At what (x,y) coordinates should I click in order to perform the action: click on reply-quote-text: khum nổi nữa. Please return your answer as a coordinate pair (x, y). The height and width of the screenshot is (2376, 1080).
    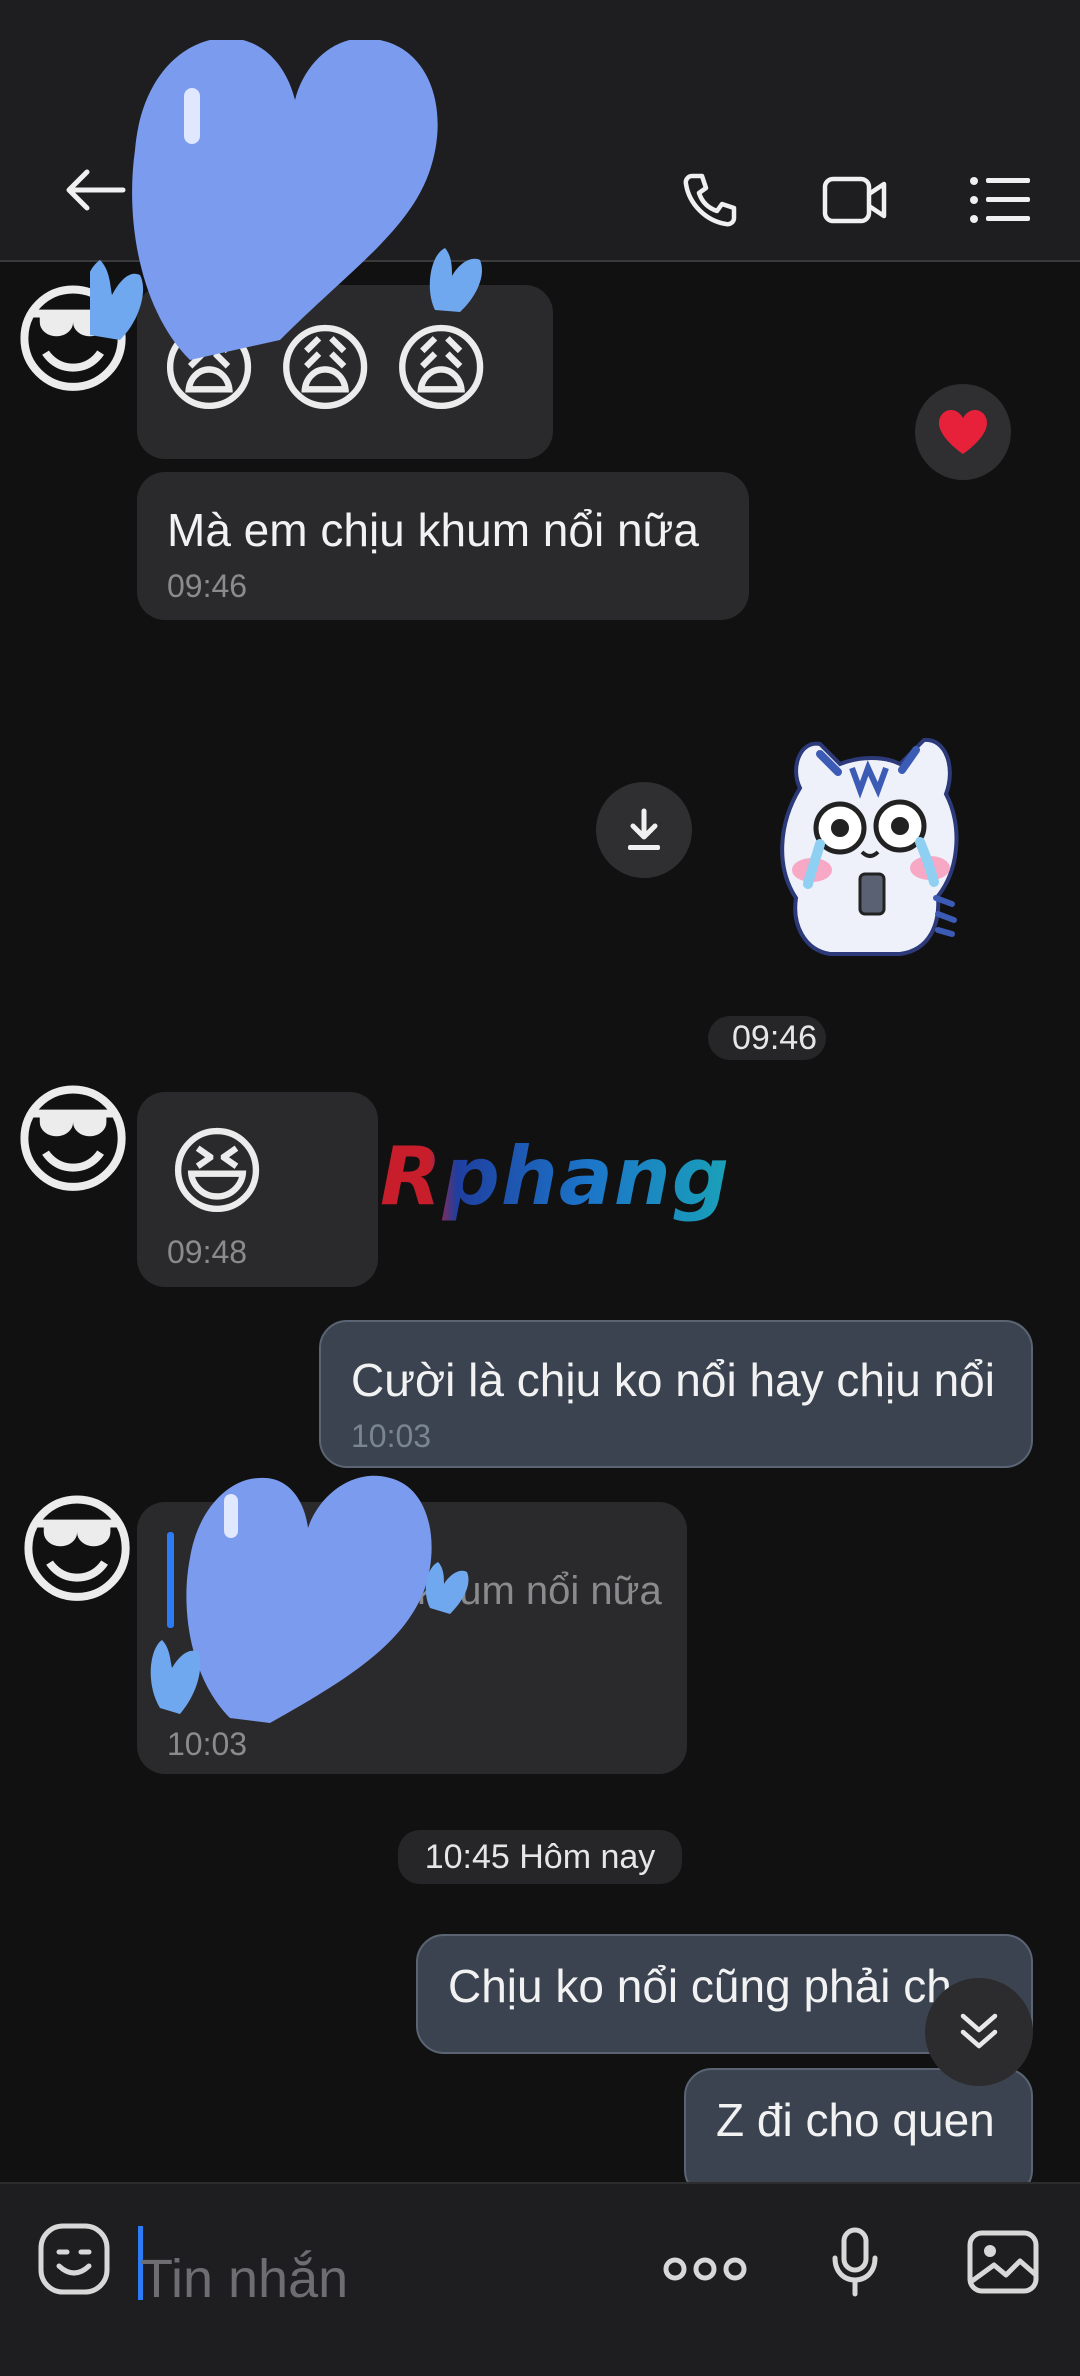
    Looking at the image, I should click on (539, 1591).